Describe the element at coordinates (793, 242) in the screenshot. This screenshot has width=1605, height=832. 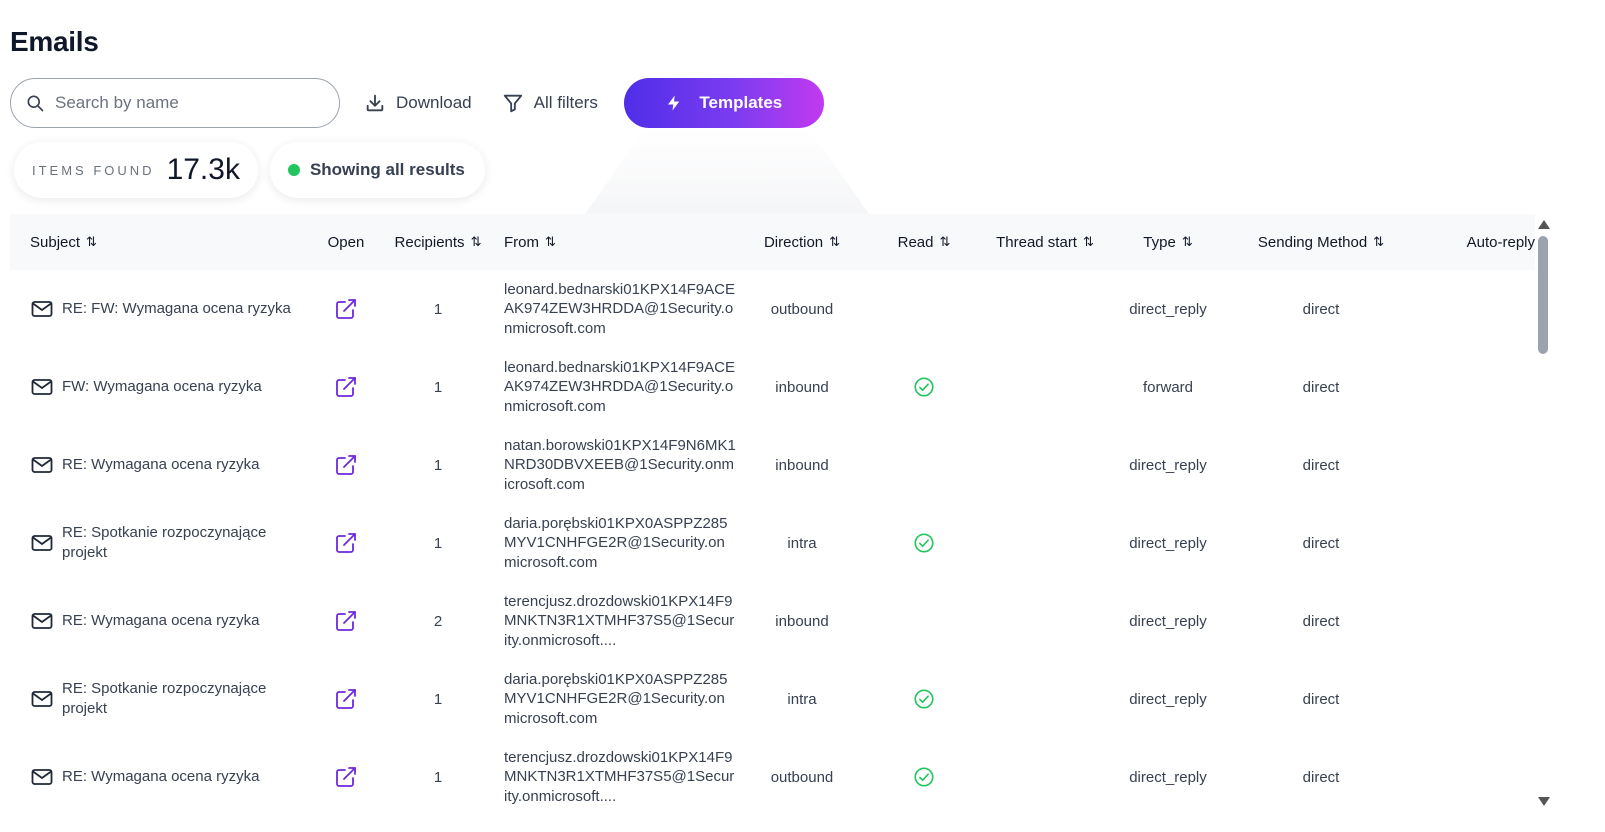
I see `column-label: Direction` at that location.